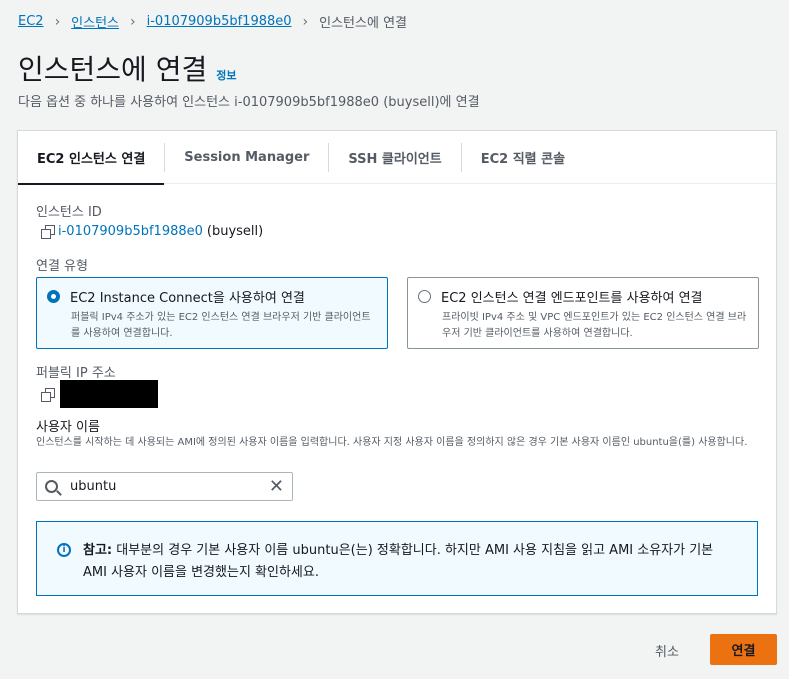 This screenshot has height=679, width=789. What do you see at coordinates (91, 158) in the screenshot?
I see `tab-ec2-instance-connect: EC2 인스턴스 연결` at bounding box center [91, 158].